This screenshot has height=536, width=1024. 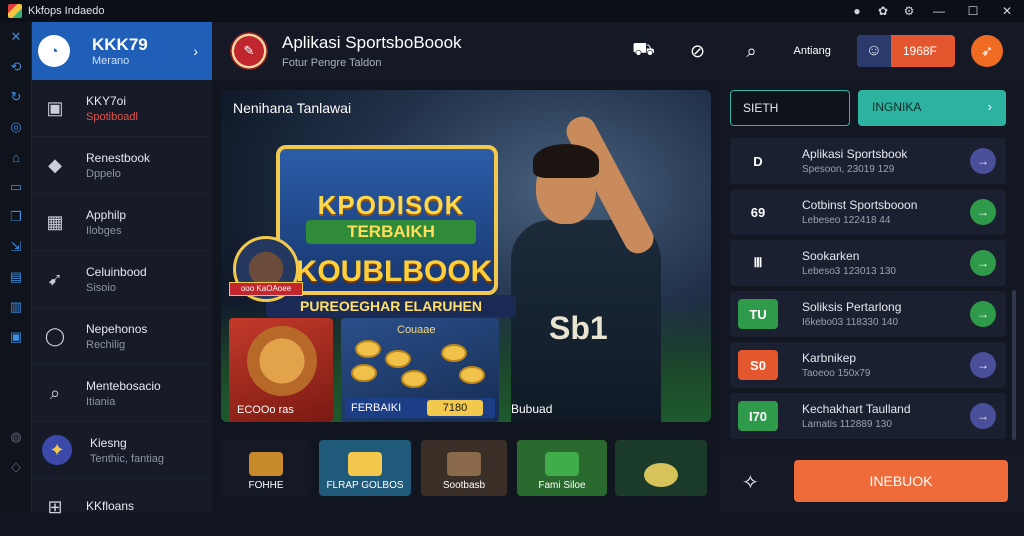 I want to click on circle-icon: ◯, so click(x=55, y=335).